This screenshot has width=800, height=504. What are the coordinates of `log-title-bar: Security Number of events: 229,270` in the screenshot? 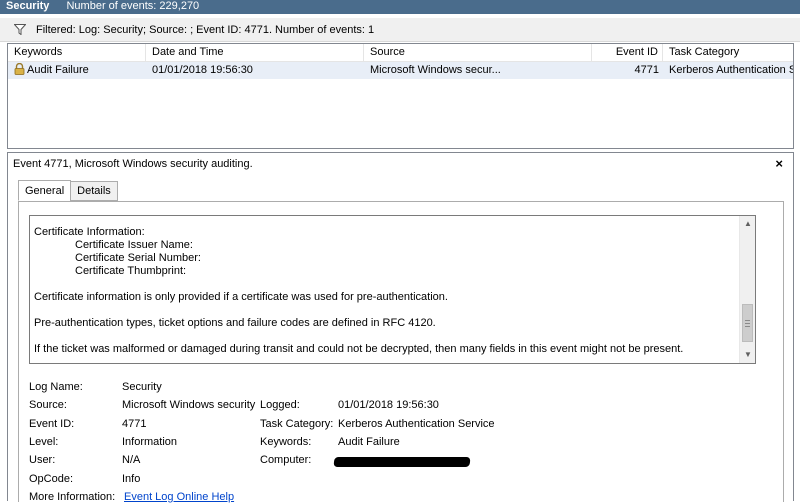 It's located at (400, 7).